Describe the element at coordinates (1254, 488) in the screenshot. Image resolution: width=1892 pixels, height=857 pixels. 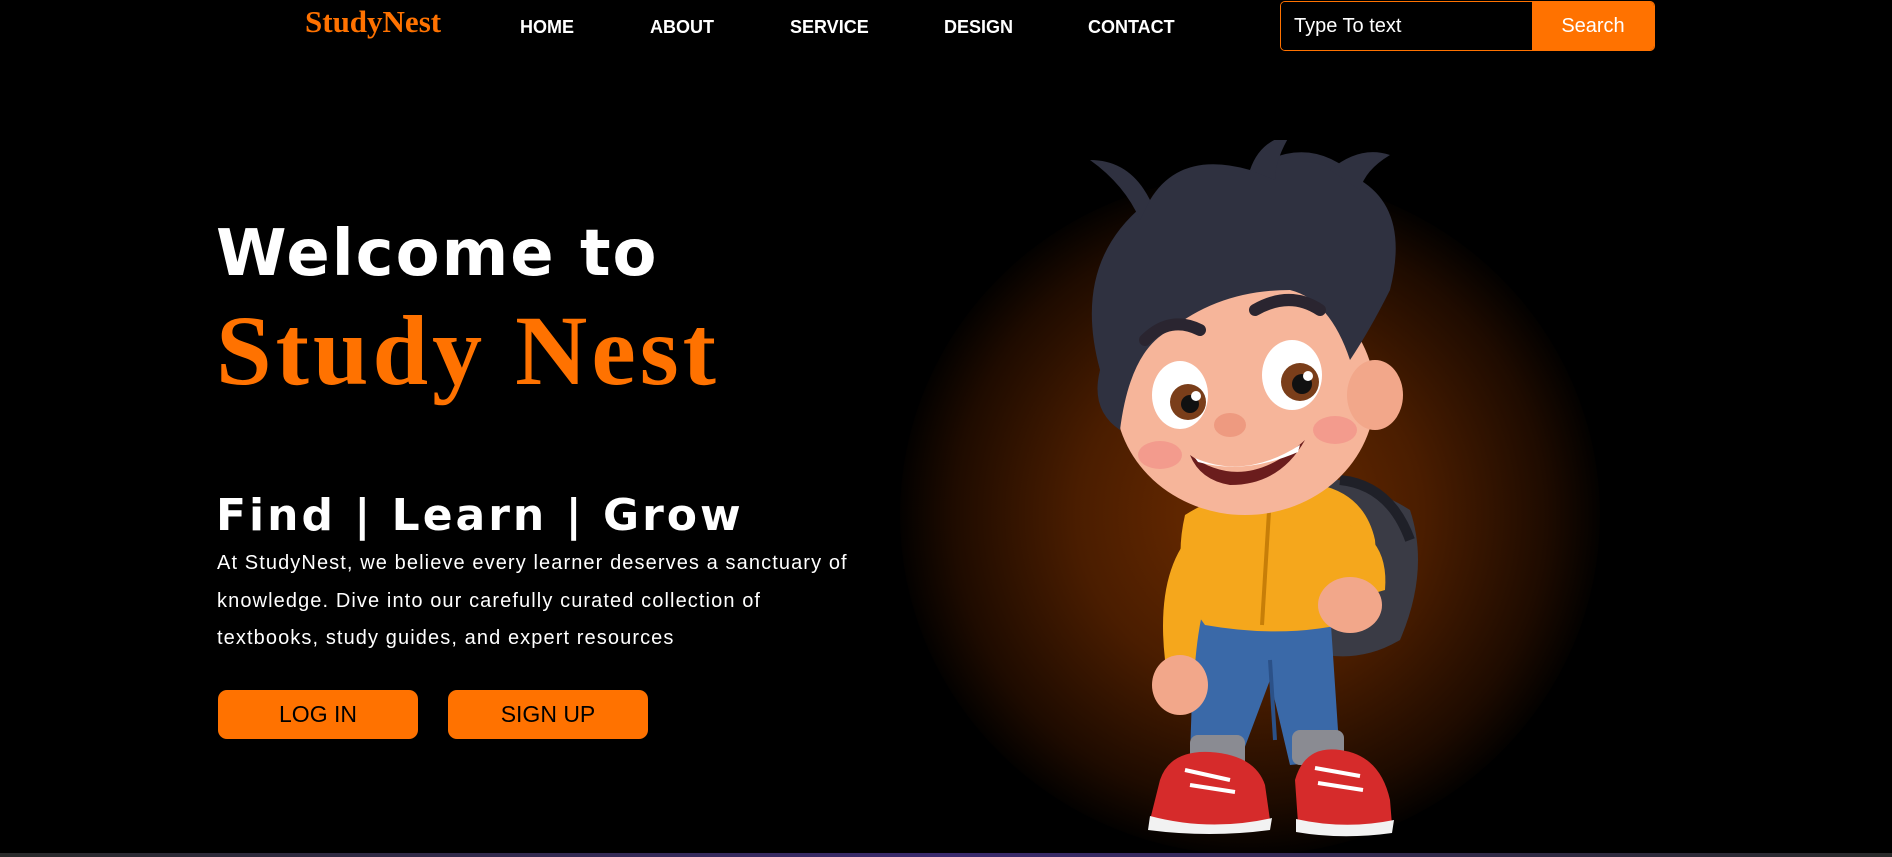
I see `cartoon-boy-with-backpack-icon` at that location.